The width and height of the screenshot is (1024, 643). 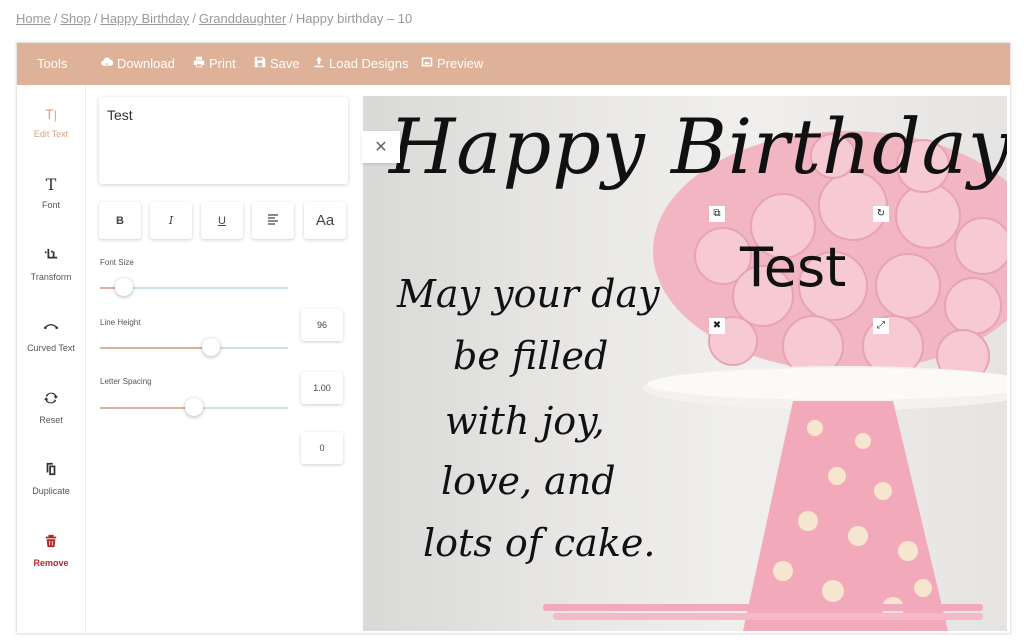 I want to click on preview-label: Preview, so click(x=460, y=63).